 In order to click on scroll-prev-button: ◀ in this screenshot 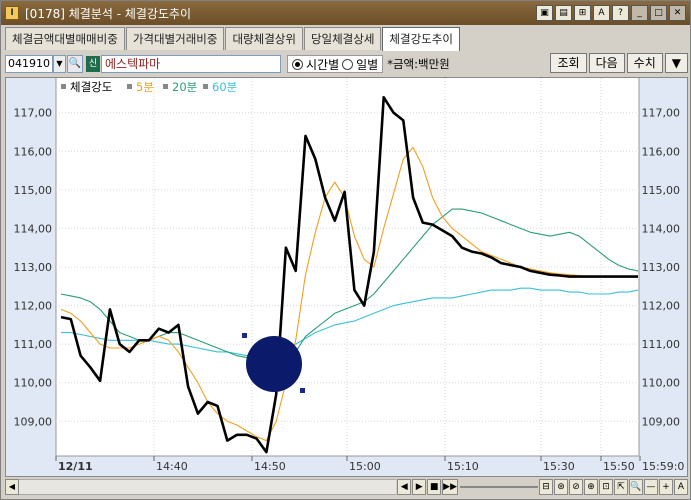, I will do `click(404, 487)`.